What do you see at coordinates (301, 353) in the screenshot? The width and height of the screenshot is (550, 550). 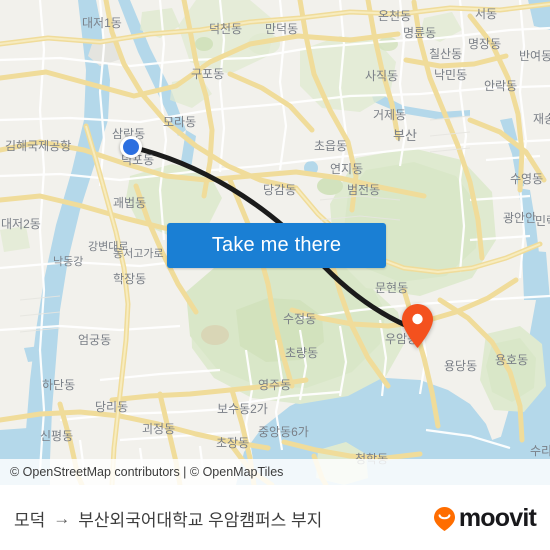 I see `map-place-label: 초량동` at bounding box center [301, 353].